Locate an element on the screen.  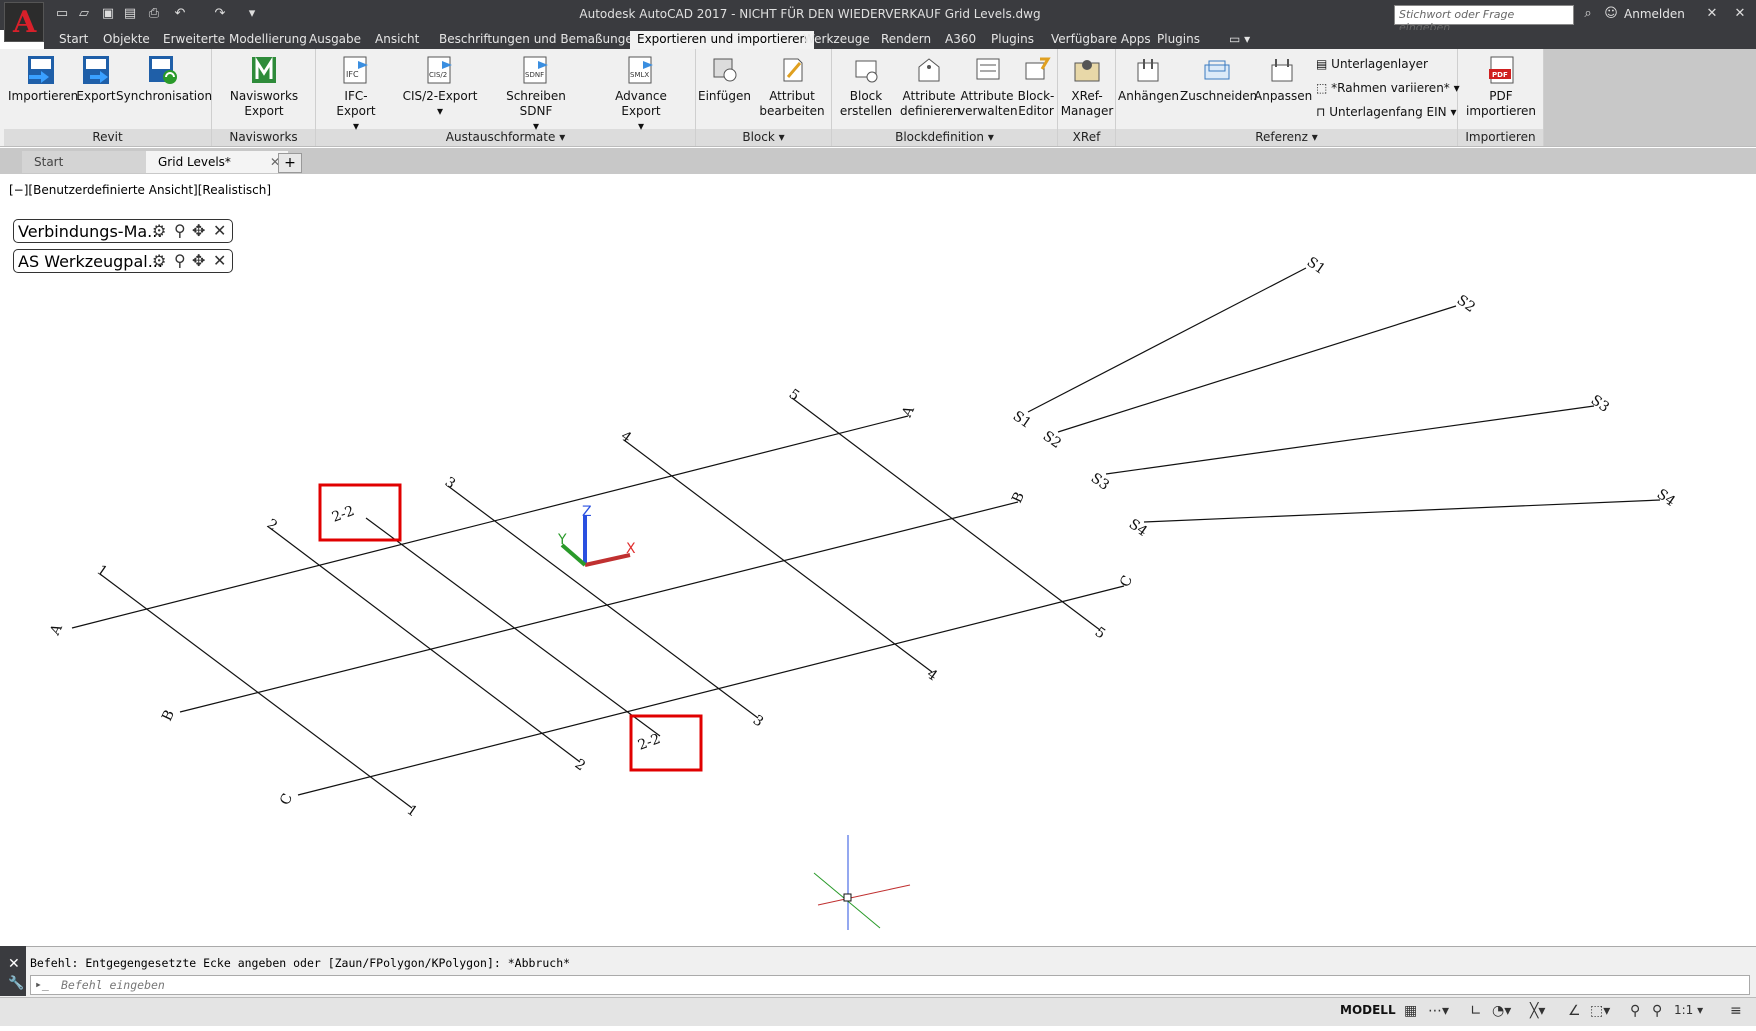
grid-label-4-start: 4 is located at coordinates (626, 437).